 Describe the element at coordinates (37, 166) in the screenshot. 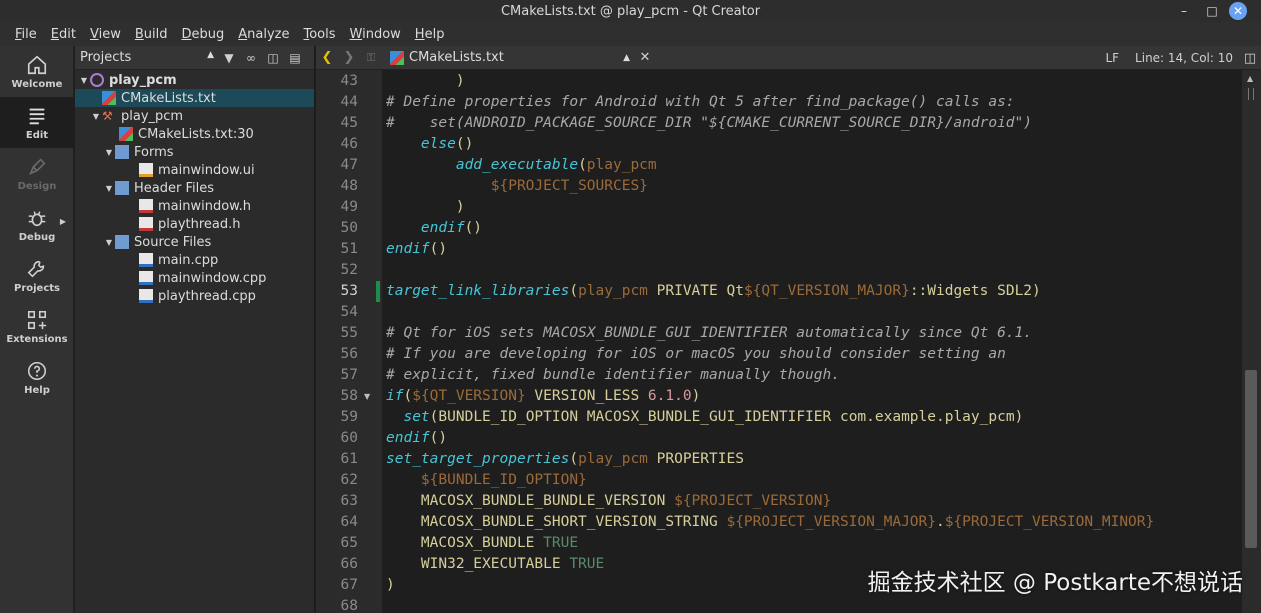

I see `pen-icon` at that location.